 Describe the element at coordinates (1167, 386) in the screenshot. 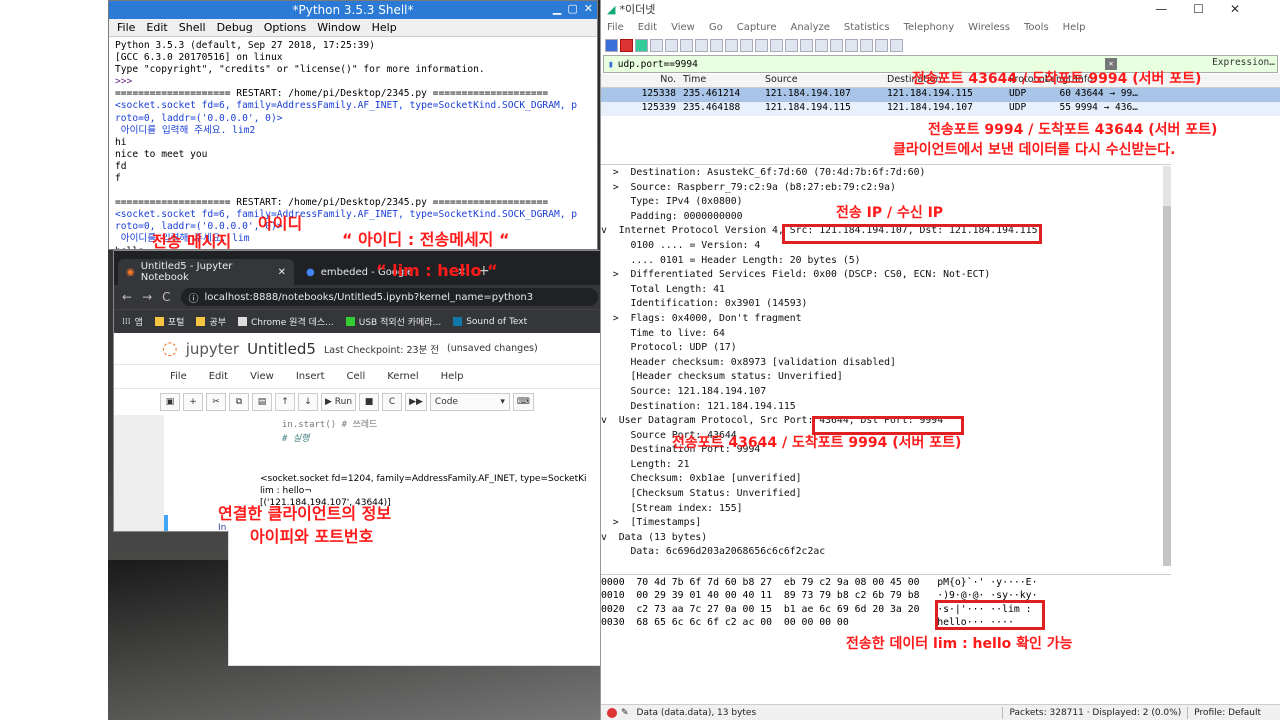

I see `scrollbar-thumb` at that location.